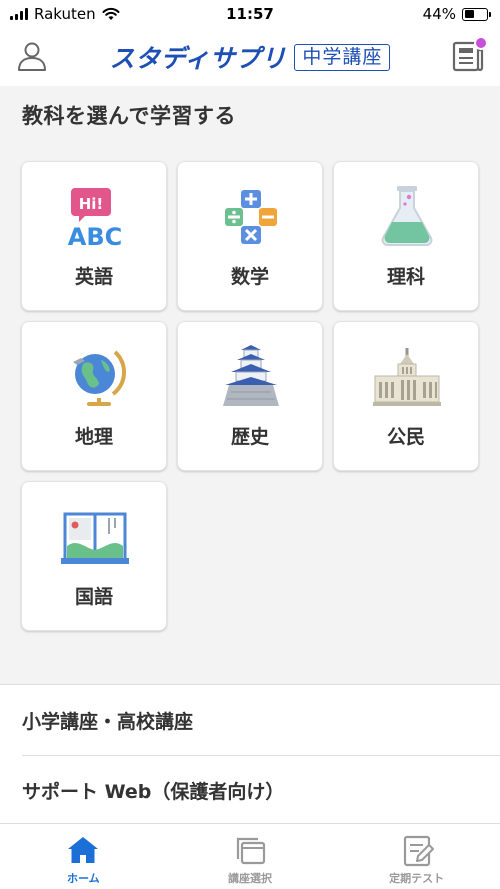 This screenshot has height=889, width=500. I want to click on subject-card-history: 歴史, so click(250, 396).